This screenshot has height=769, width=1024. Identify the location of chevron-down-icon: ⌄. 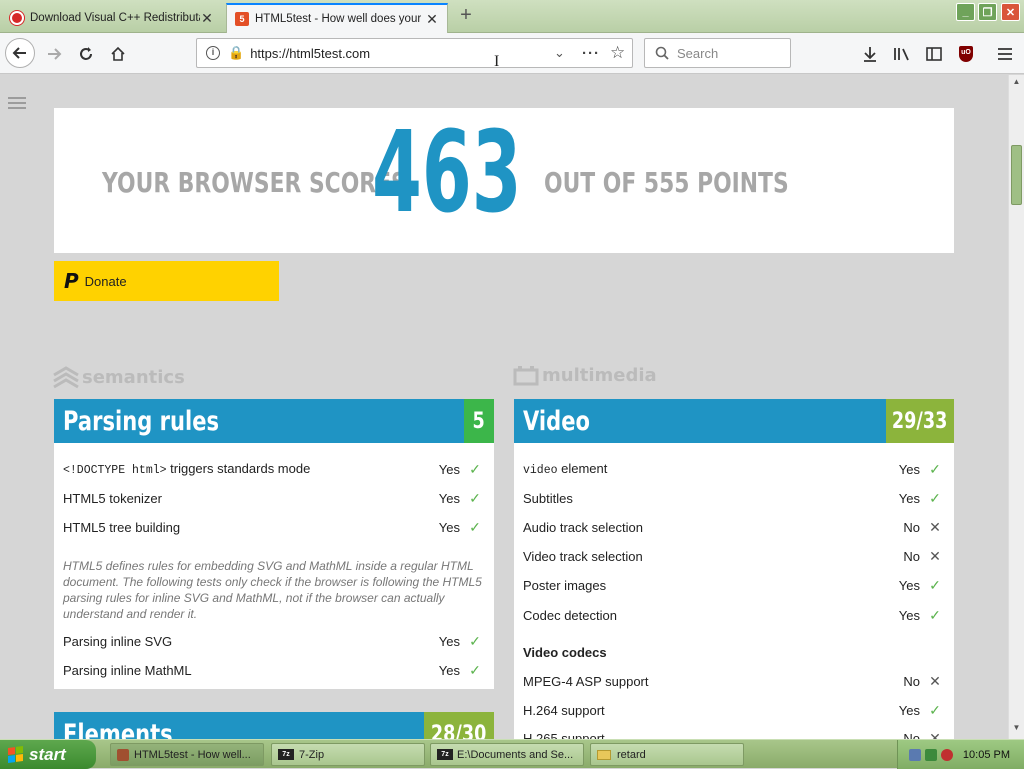
(559, 53).